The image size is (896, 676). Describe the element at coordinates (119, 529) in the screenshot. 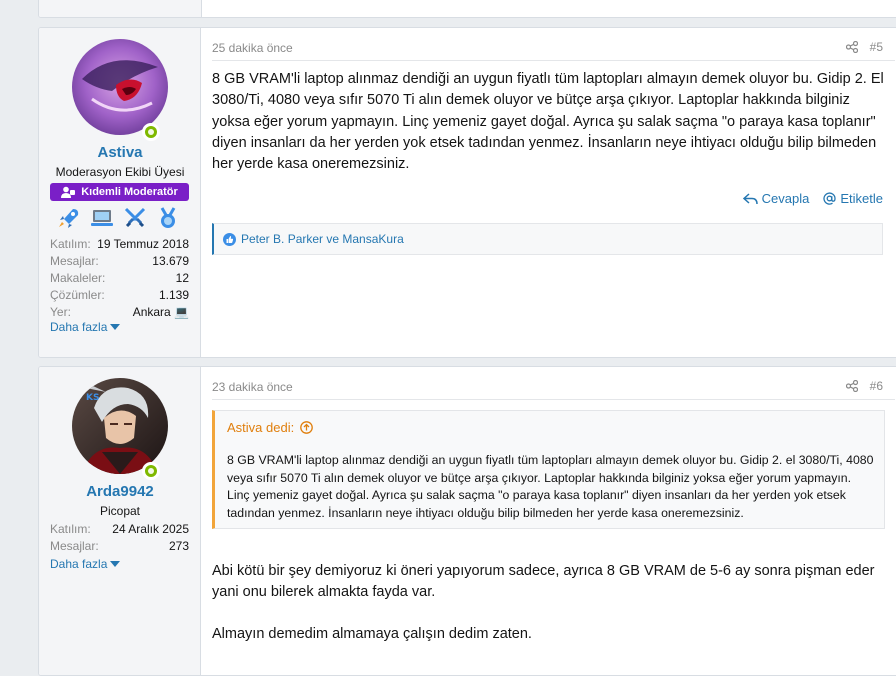

I see `stat-row: Katılım: 24 Aralık 2025` at that location.